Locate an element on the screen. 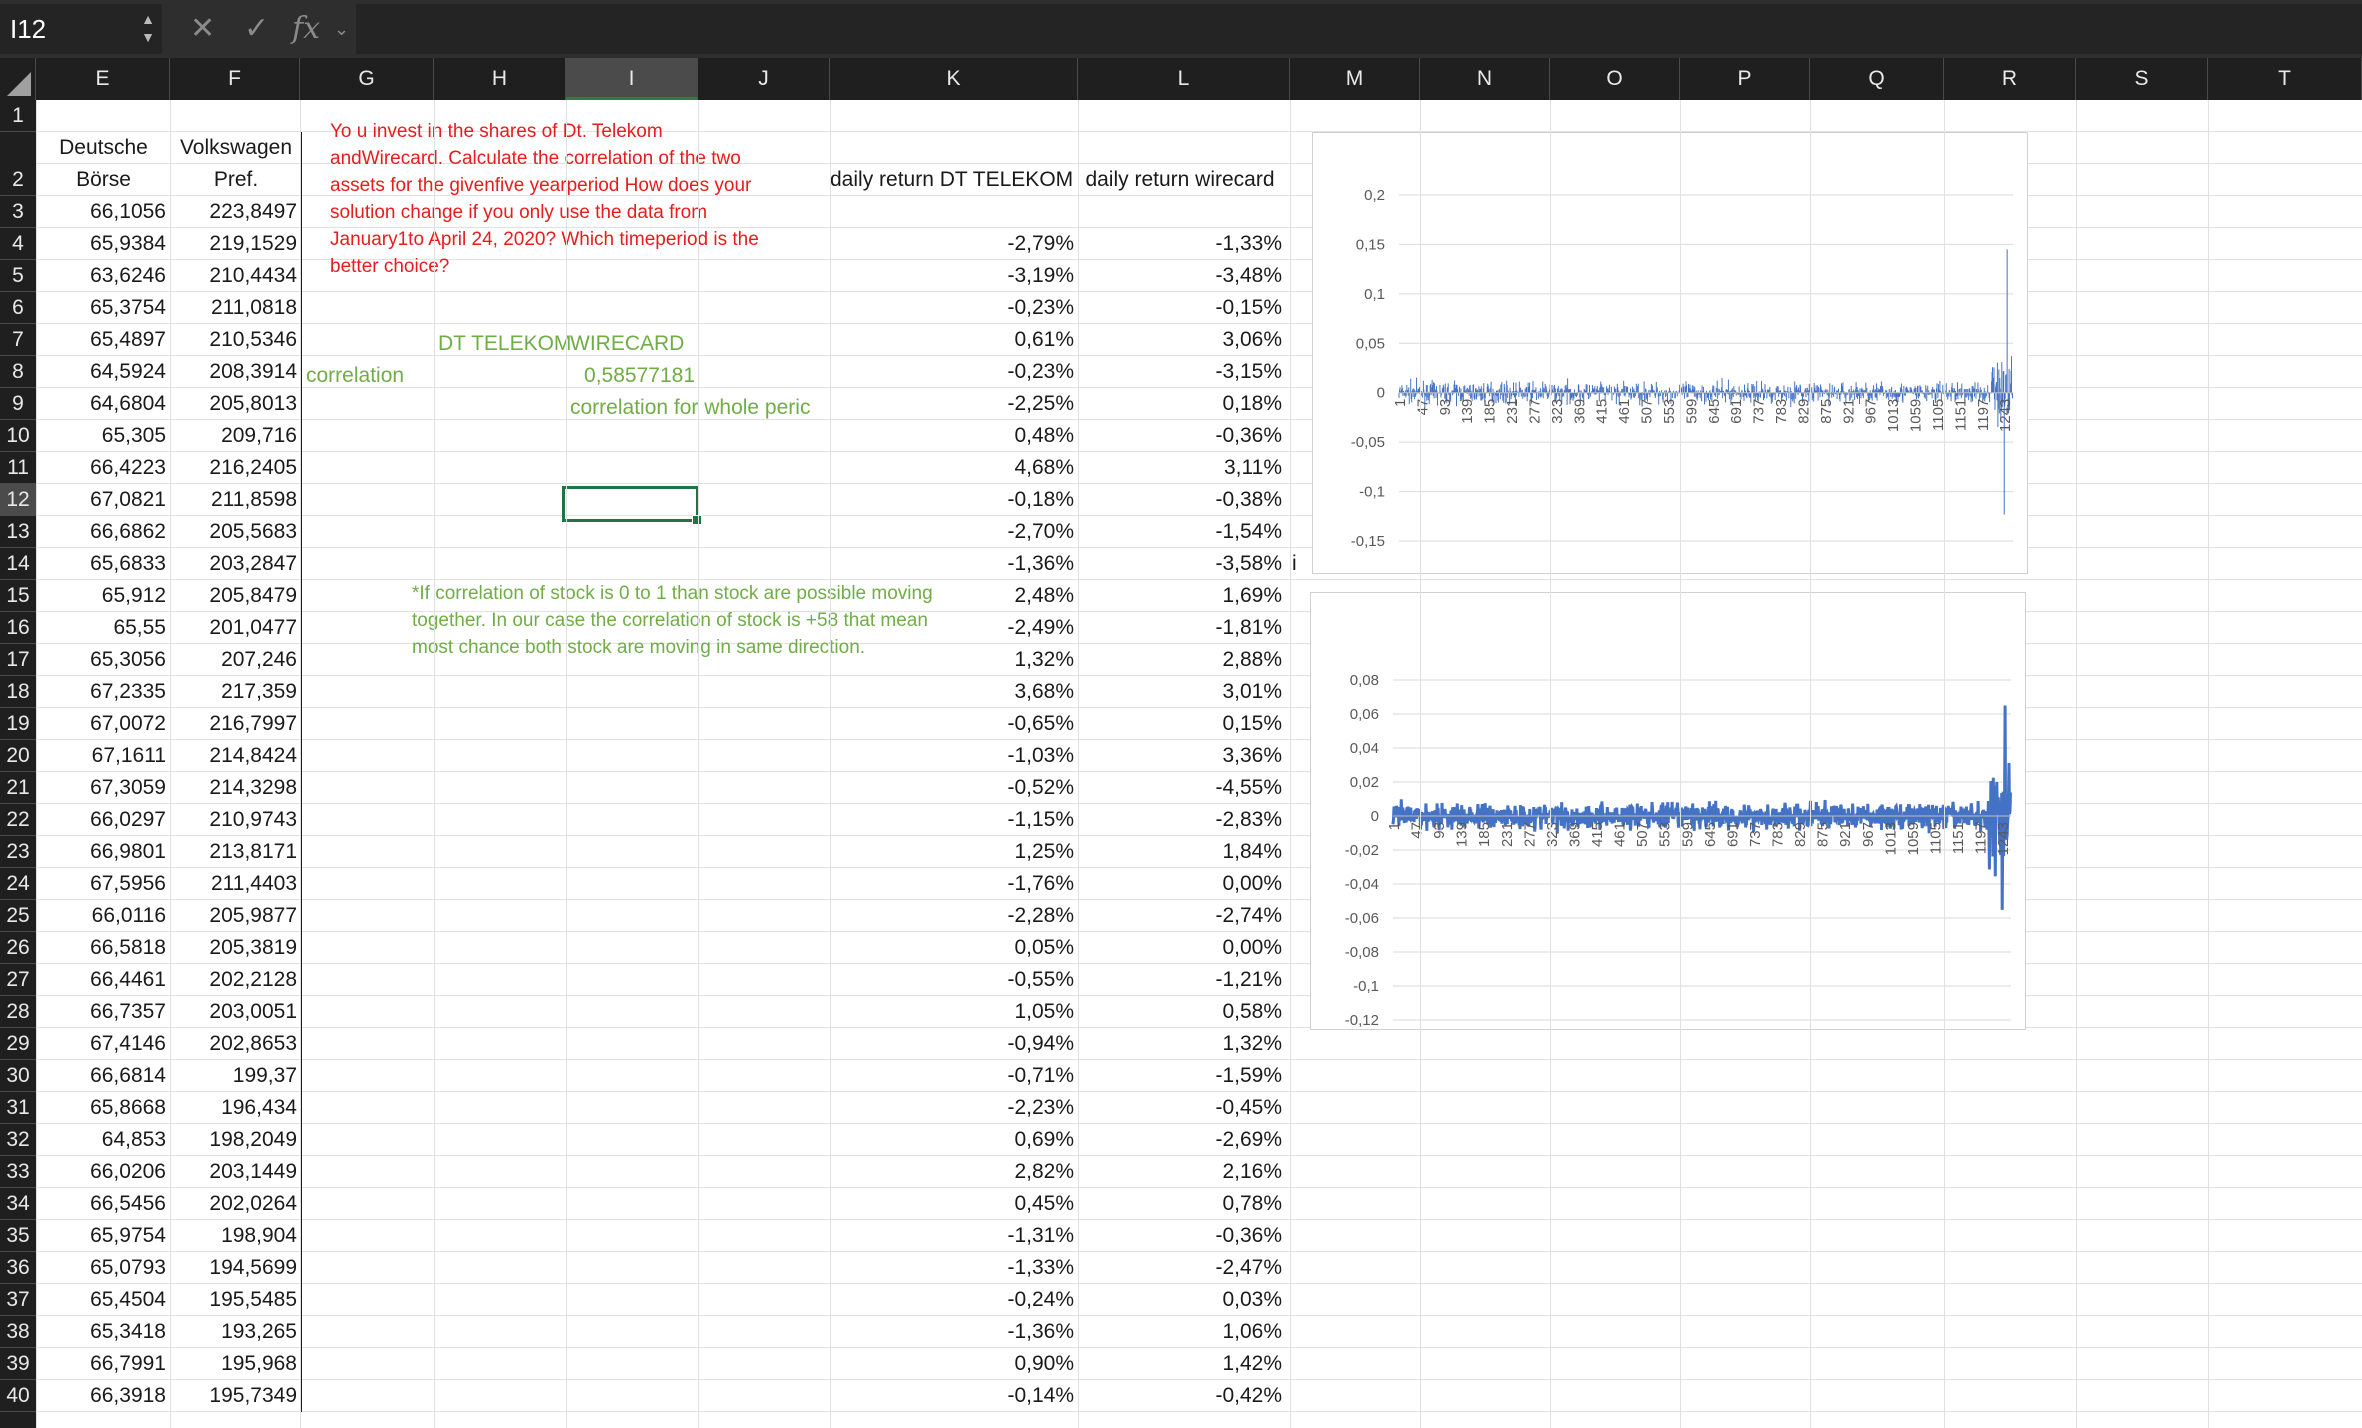 The image size is (2362, 1428). cell-e: 67,0821 is located at coordinates (103, 500).